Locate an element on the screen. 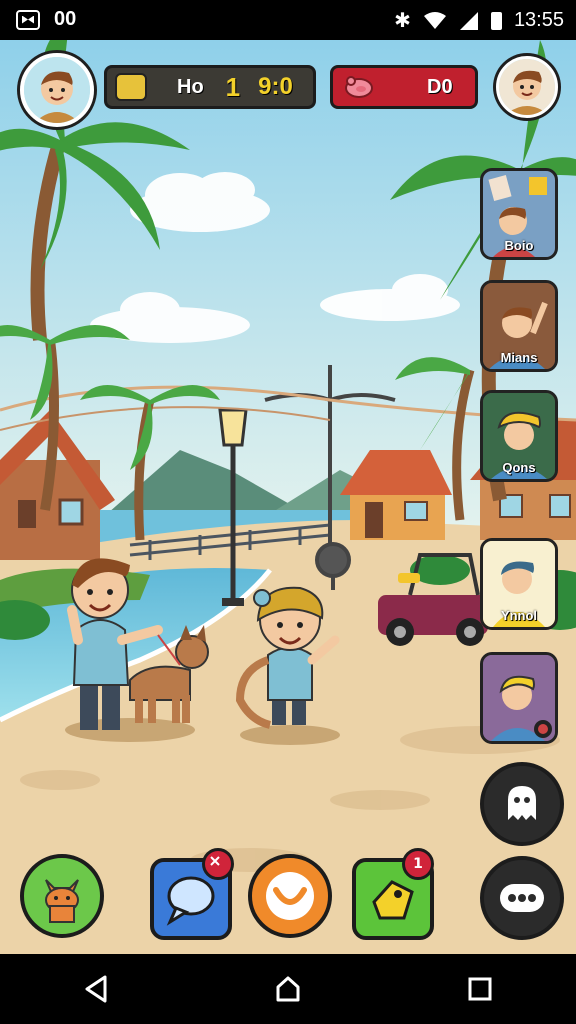  character-card-icon is located at coordinates (519, 698).